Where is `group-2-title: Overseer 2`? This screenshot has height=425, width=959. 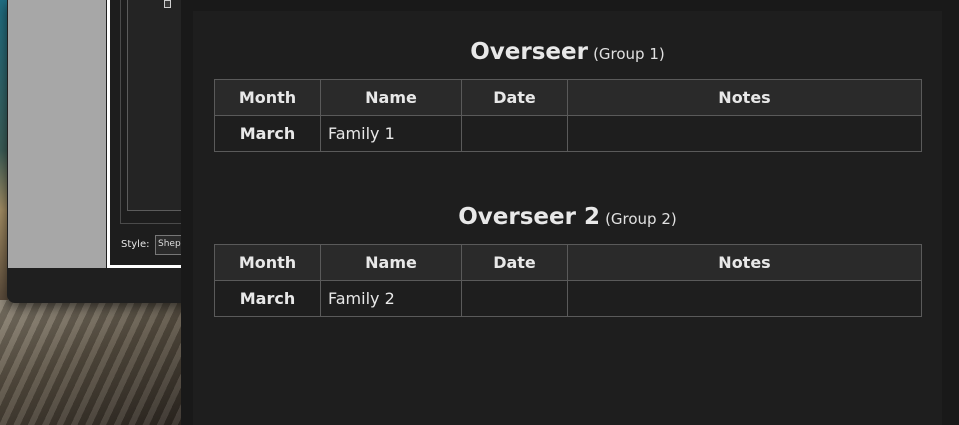
group-2-title: Overseer 2 is located at coordinates (529, 217).